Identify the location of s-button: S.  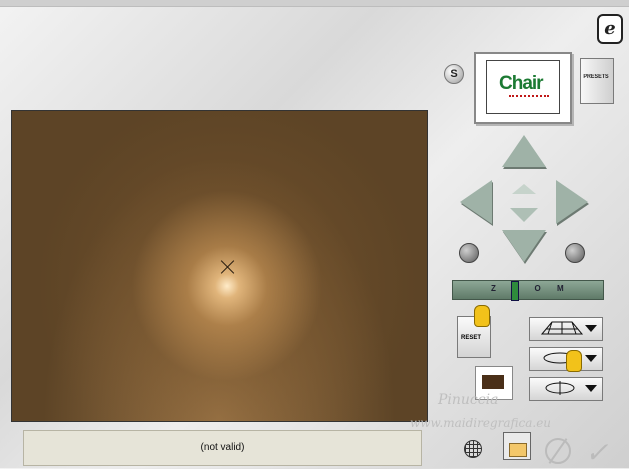
(454, 74).